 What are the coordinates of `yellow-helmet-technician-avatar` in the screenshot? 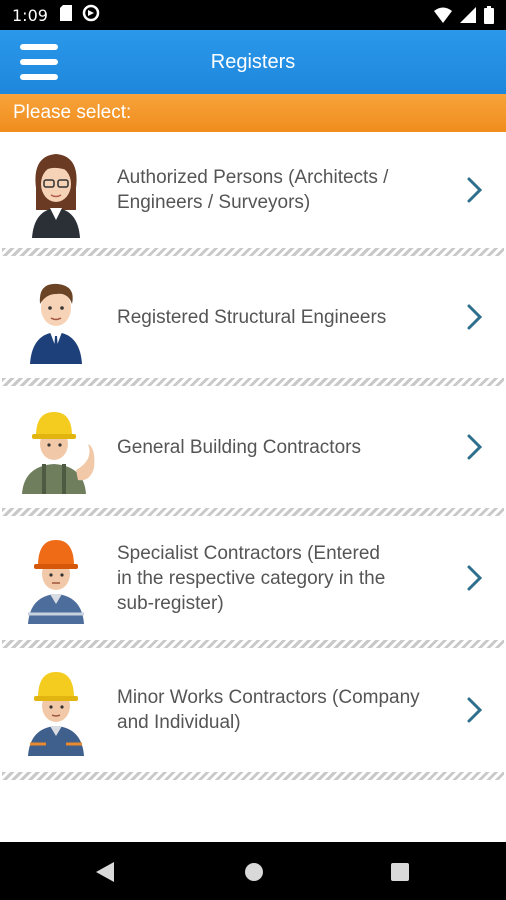 It's located at (56, 714).